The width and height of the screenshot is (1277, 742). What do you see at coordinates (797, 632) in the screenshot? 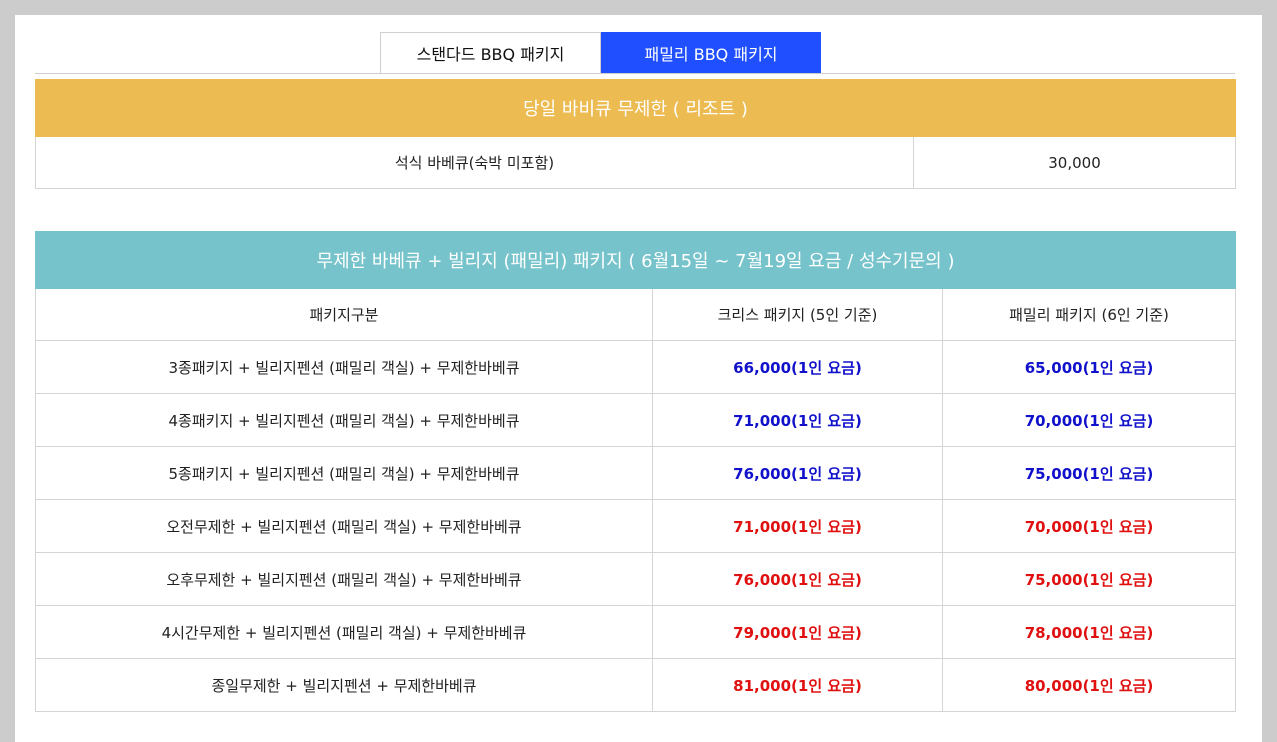
I see `kris-price: 79,000(1인 요금)` at bounding box center [797, 632].